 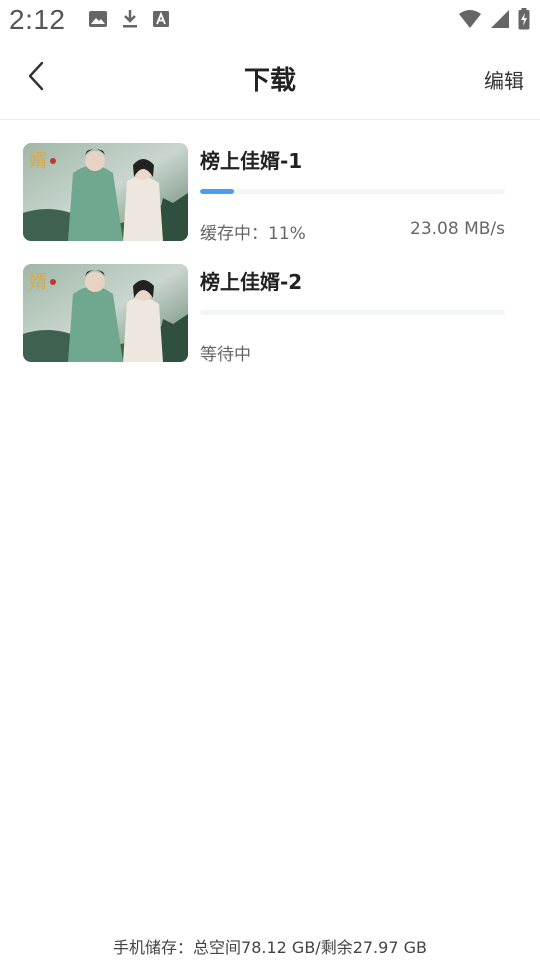 I want to click on font-icon, so click(x=161, y=21).